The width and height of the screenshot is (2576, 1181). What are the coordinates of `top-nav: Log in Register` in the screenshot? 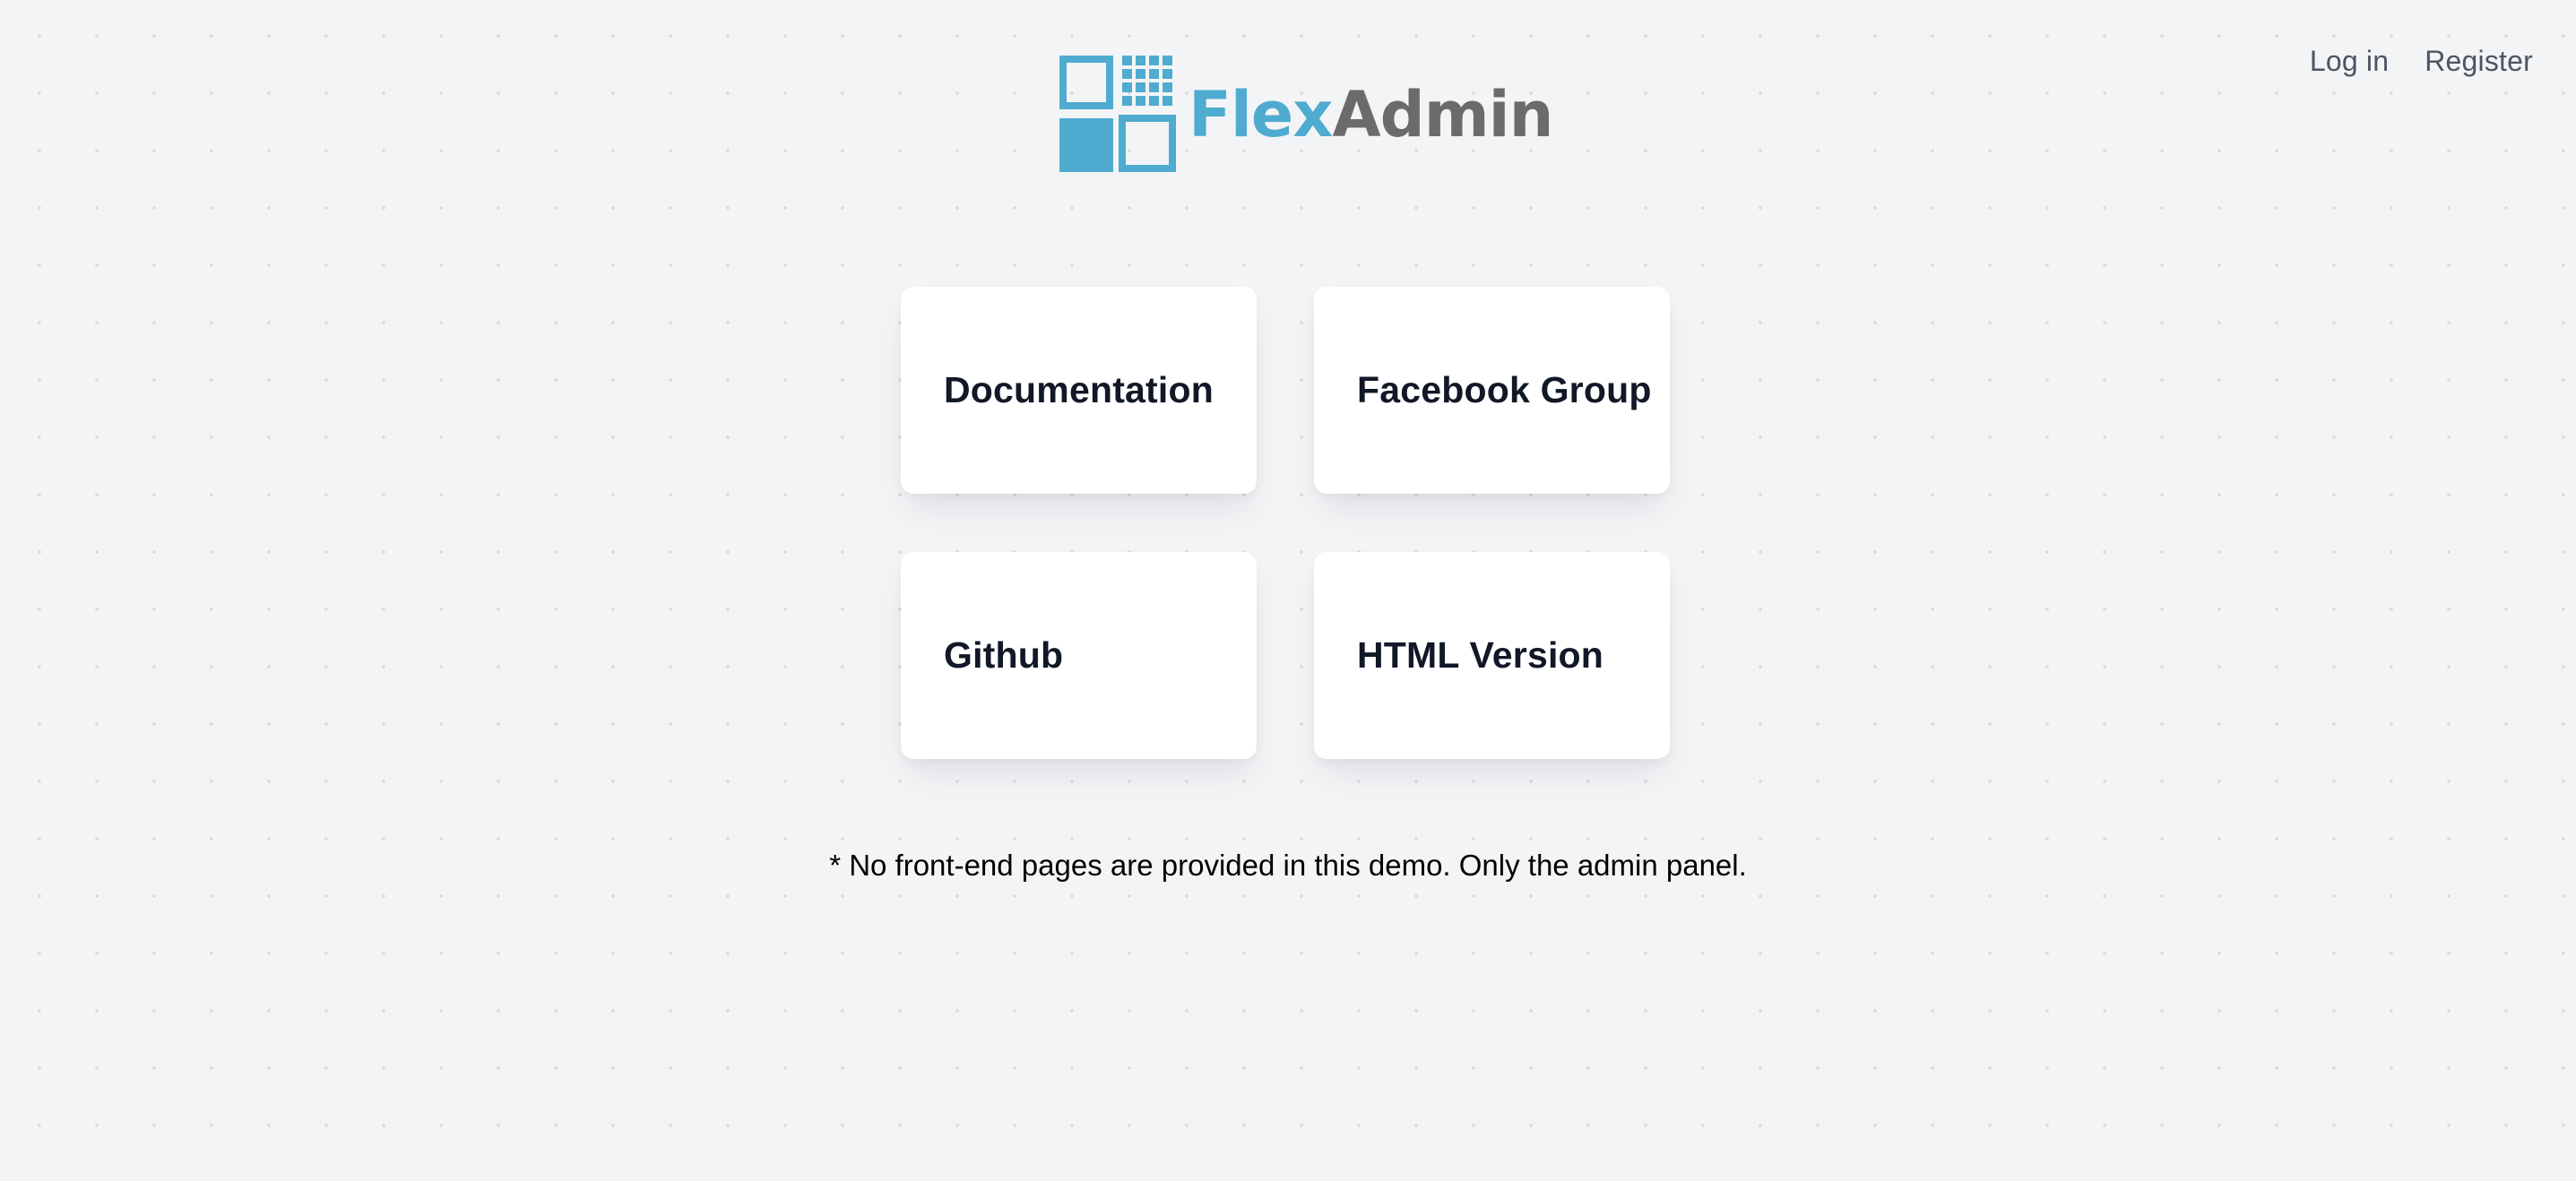 It's located at (2421, 61).